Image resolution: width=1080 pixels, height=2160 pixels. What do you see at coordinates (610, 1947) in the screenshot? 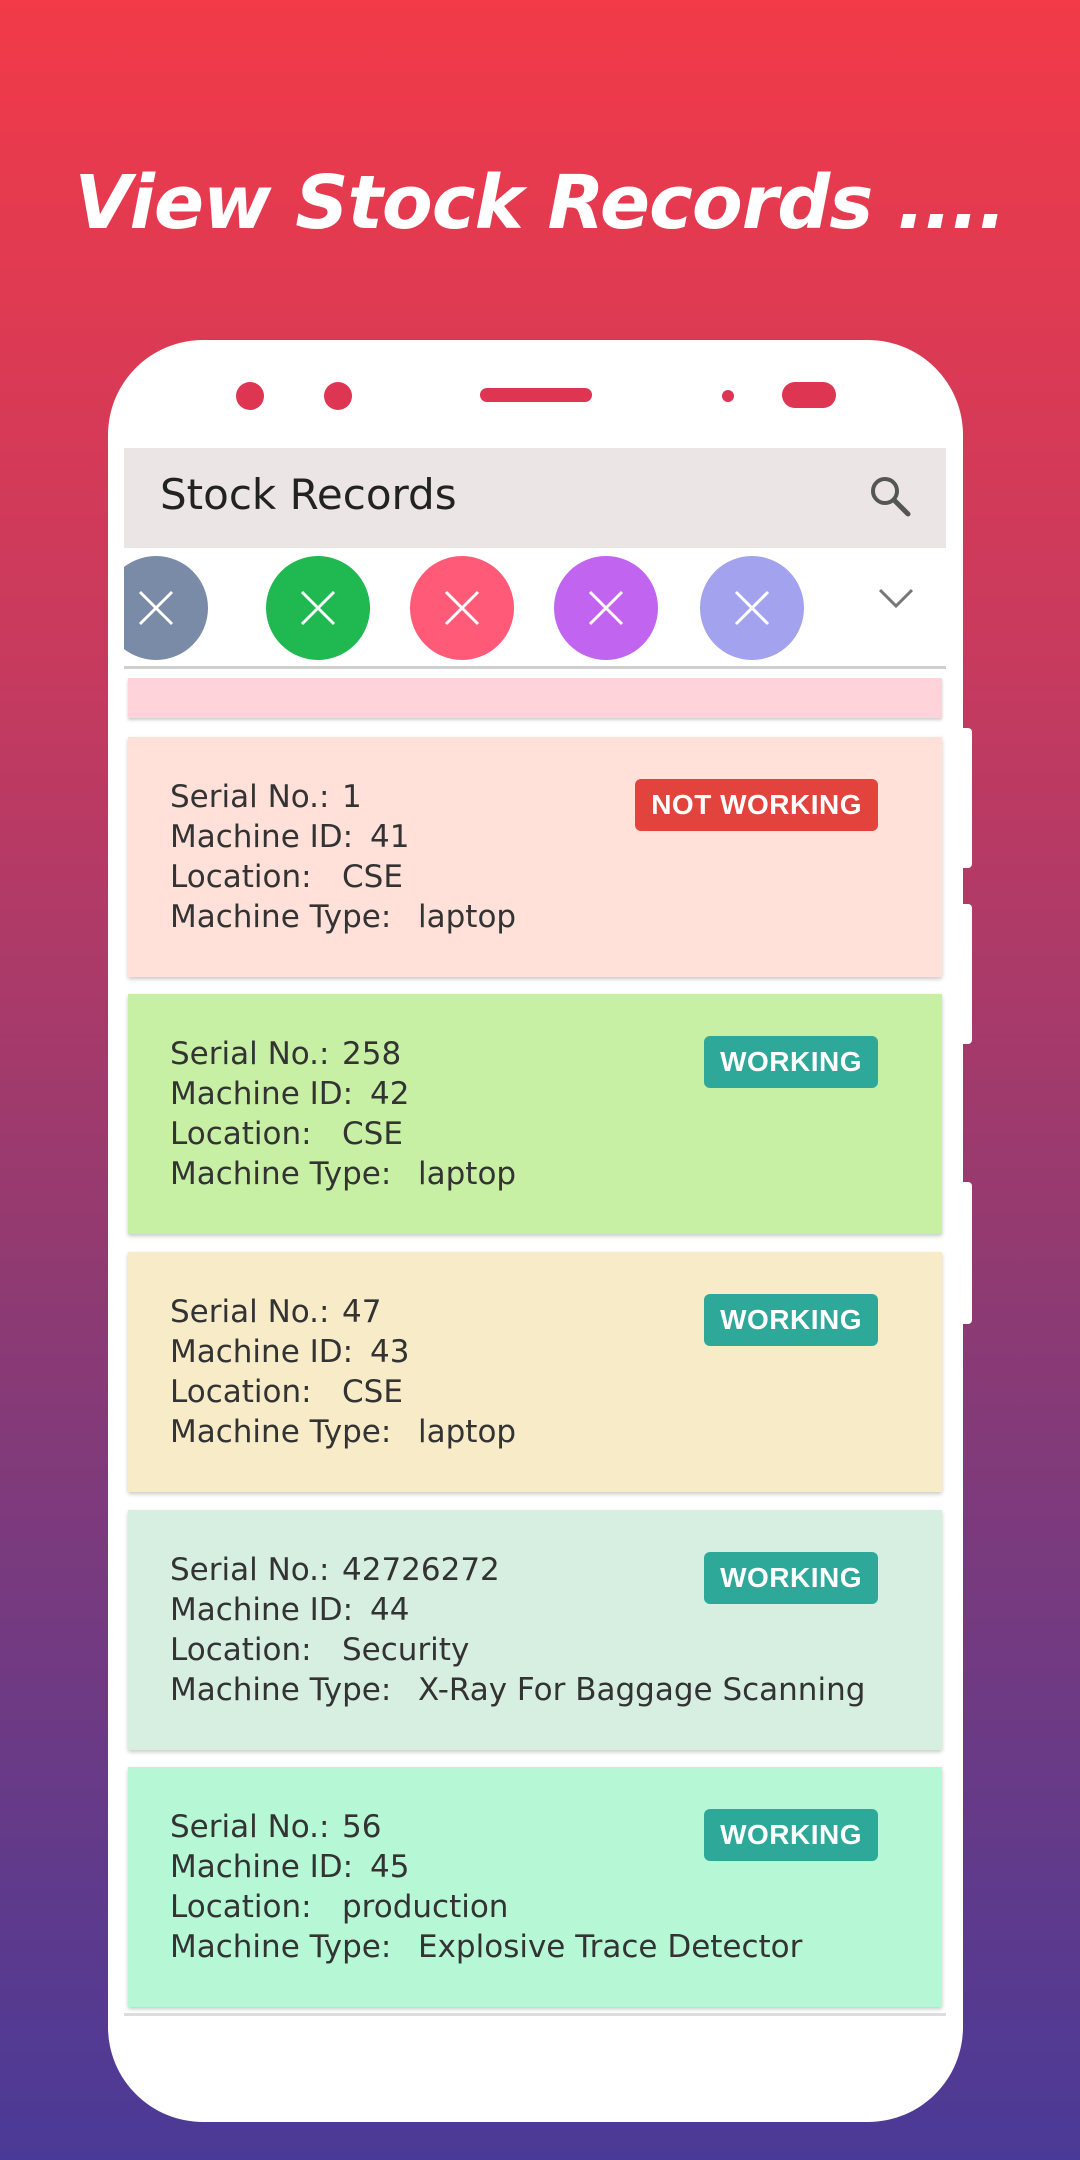
I see `field-value: Explosive Trace Detector` at bounding box center [610, 1947].